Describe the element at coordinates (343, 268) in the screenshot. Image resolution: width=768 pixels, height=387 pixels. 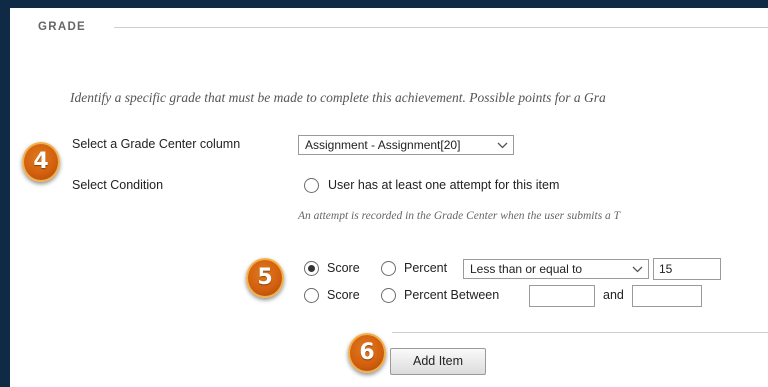
I see `score-label-1: Score` at that location.